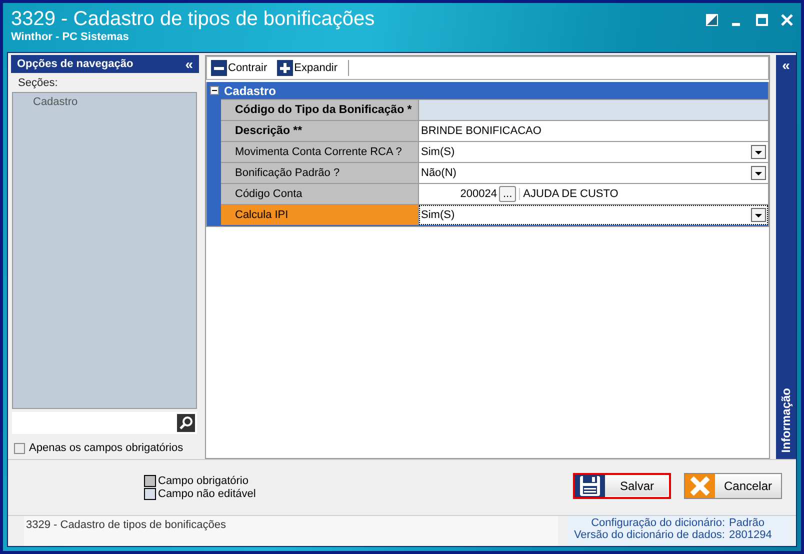  Describe the element at coordinates (75, 64) in the screenshot. I see `panel-title: Opções de navegação` at that location.